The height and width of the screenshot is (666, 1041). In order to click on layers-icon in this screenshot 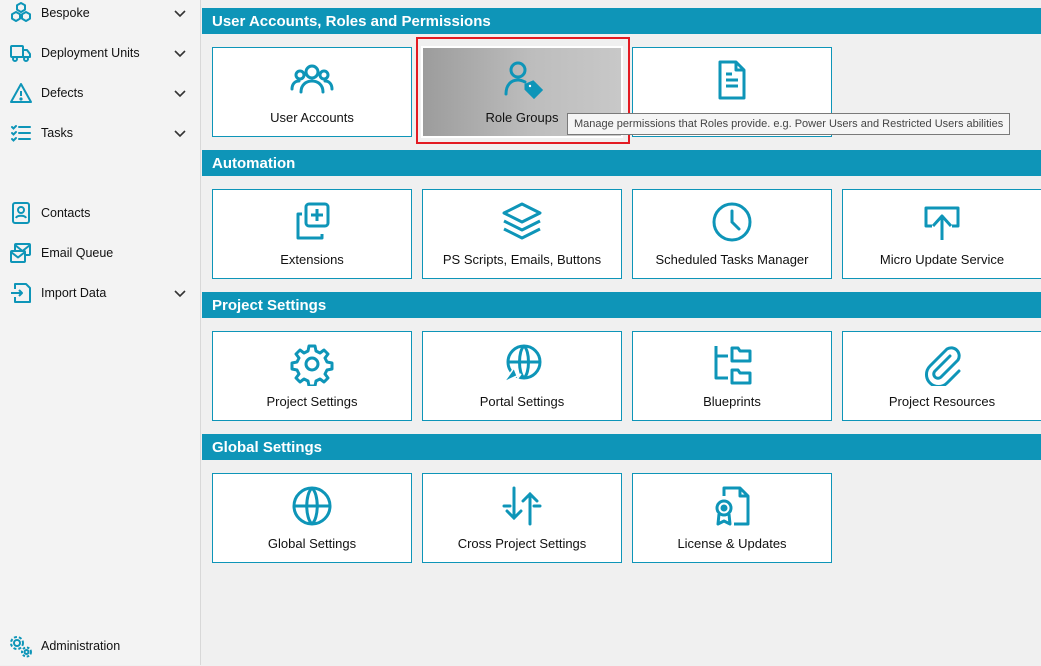, I will do `click(522, 222)`.